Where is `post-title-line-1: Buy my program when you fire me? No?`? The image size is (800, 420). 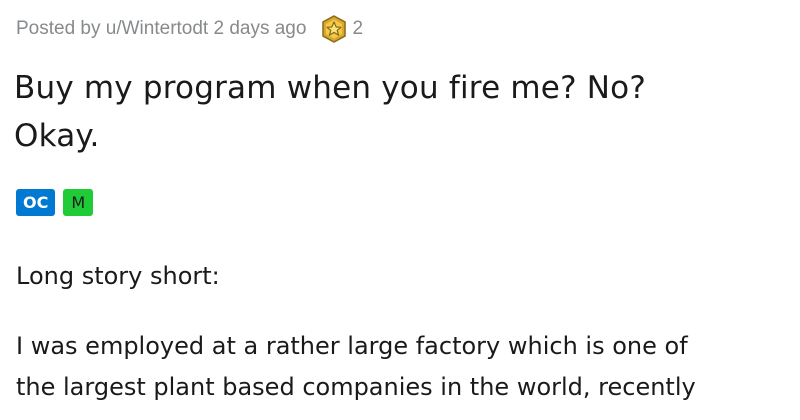
post-title-line-1: Buy my program when you fire me? No? is located at coordinates (330, 88).